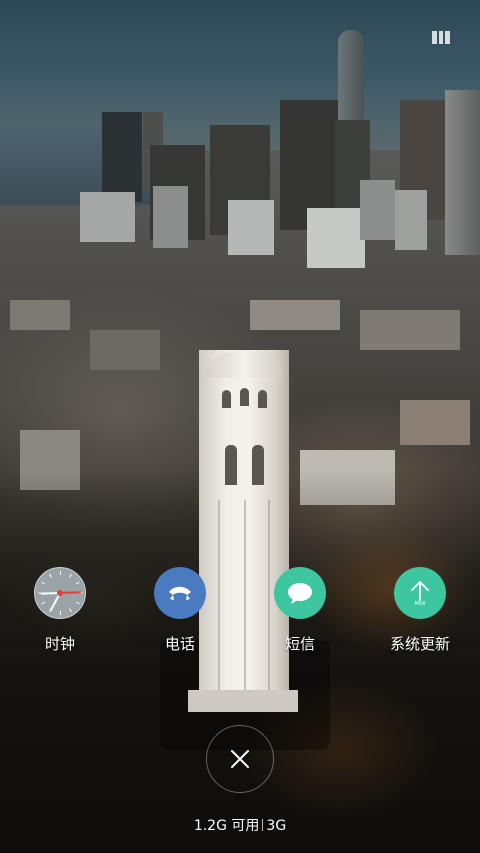 The width and height of the screenshot is (480, 853). I want to click on shortcut-clock: 时钟, so click(60, 615).